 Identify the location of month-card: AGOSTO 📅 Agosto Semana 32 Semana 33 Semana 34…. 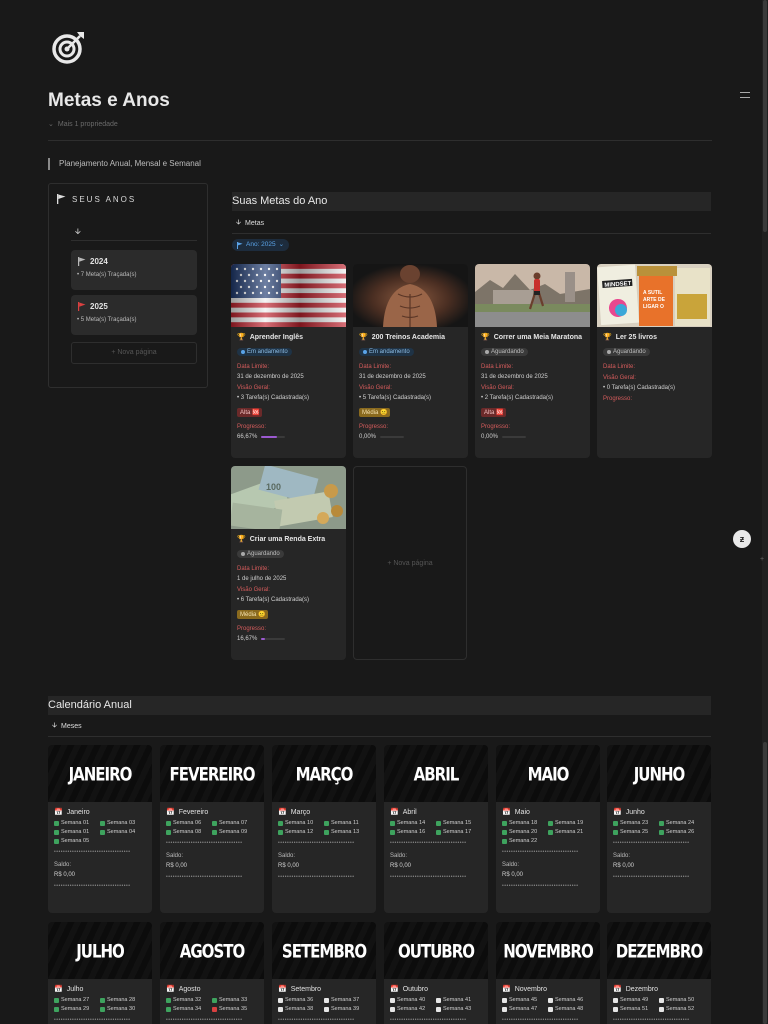
(212, 973).